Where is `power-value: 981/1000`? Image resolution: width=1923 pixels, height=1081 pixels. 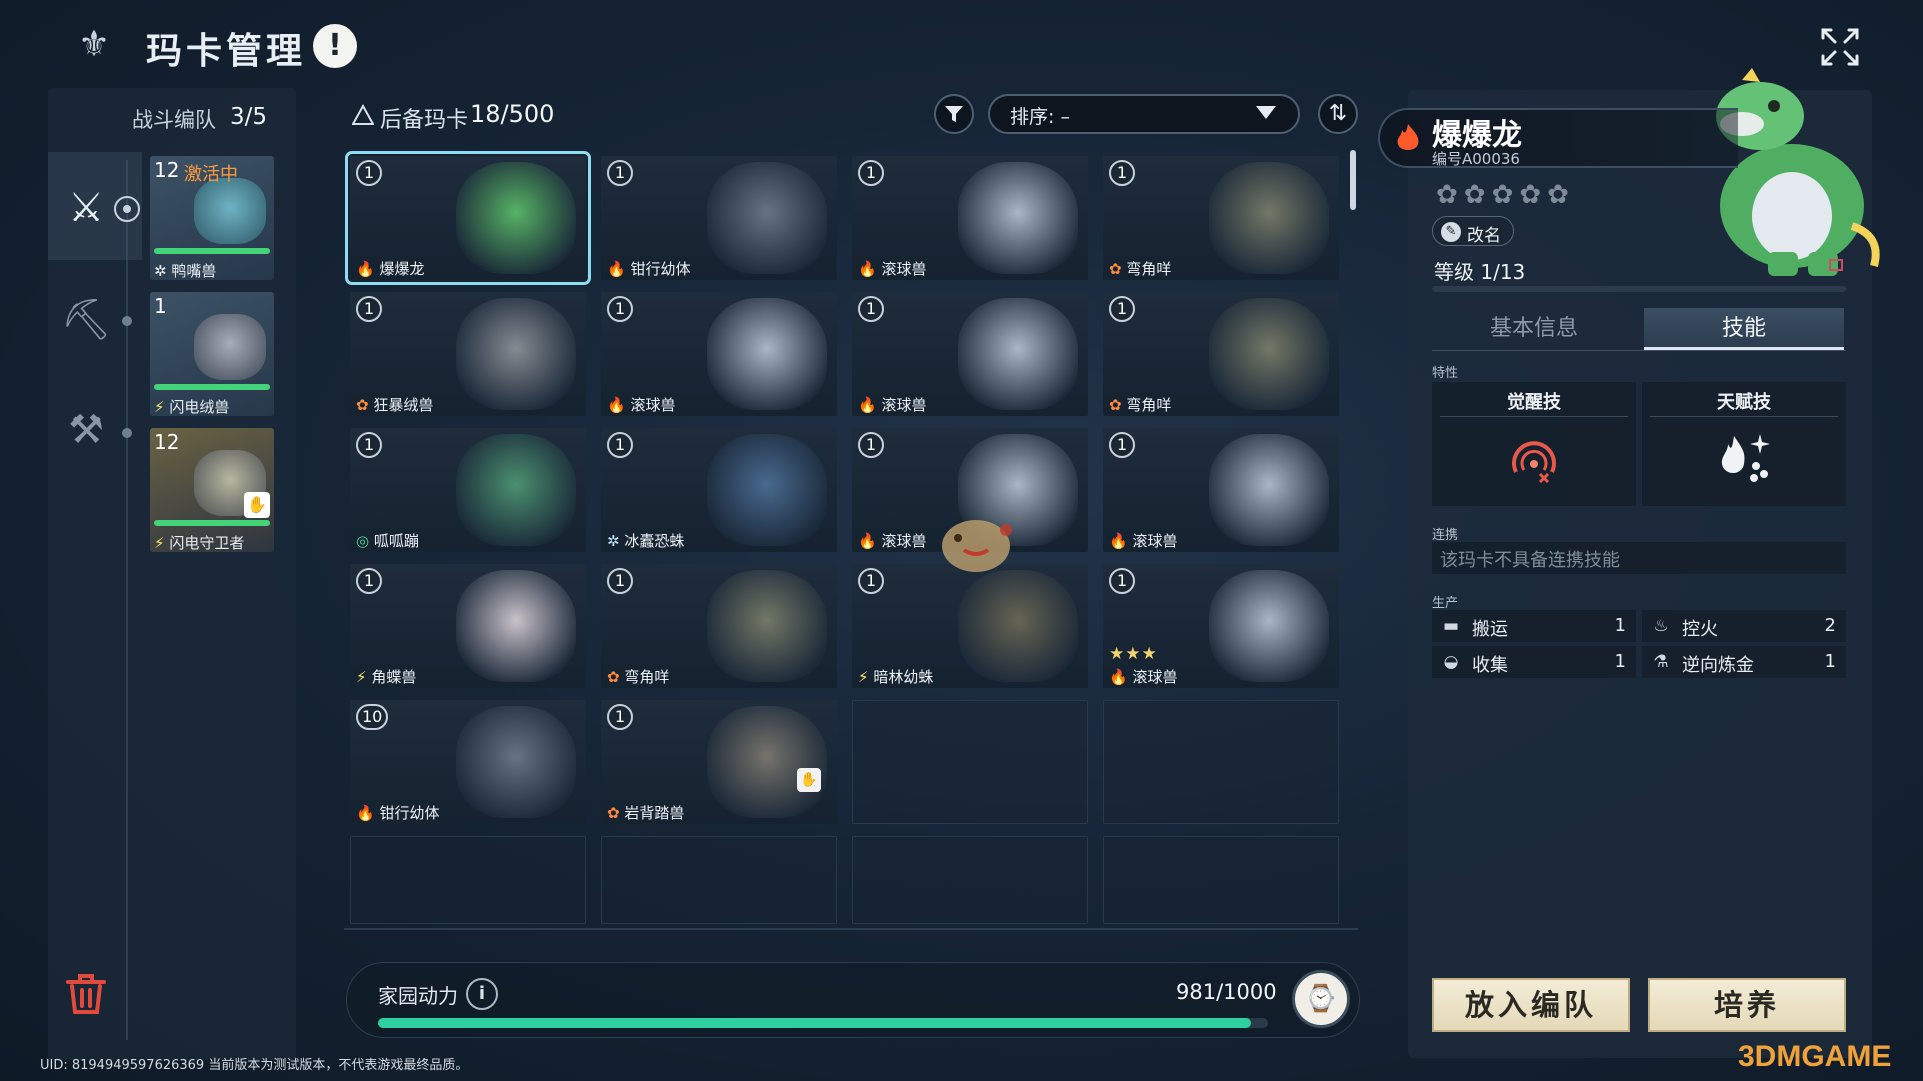 power-value: 981/1000 is located at coordinates (1226, 992).